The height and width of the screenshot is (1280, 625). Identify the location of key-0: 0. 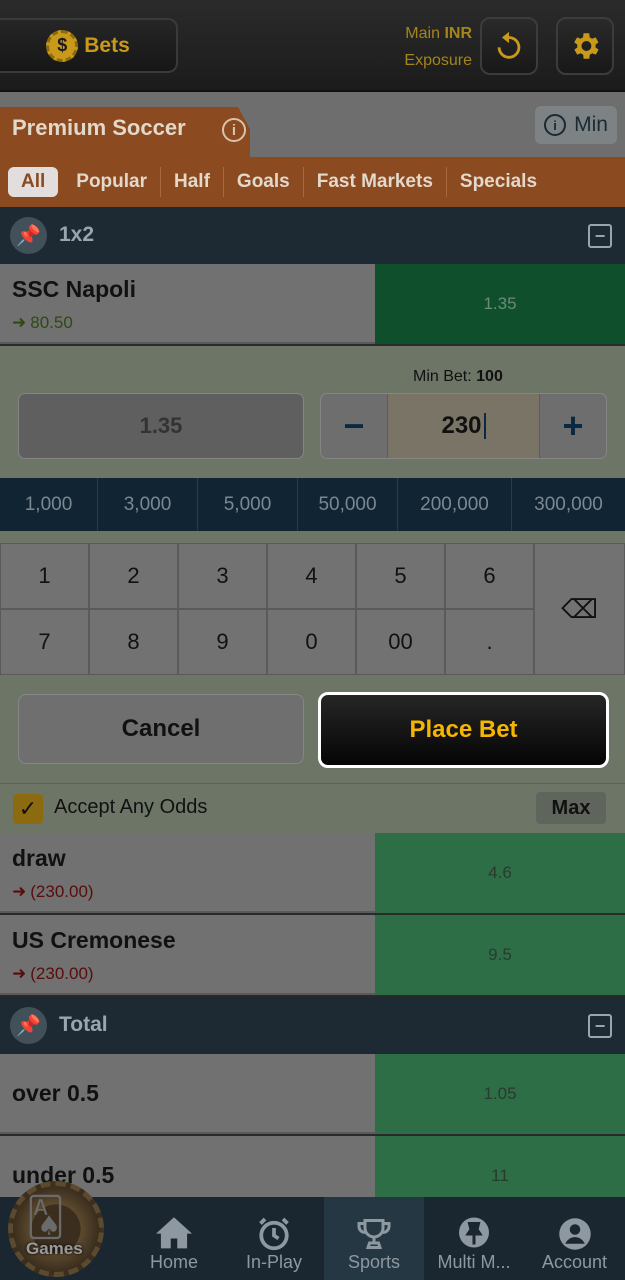
(311, 642).